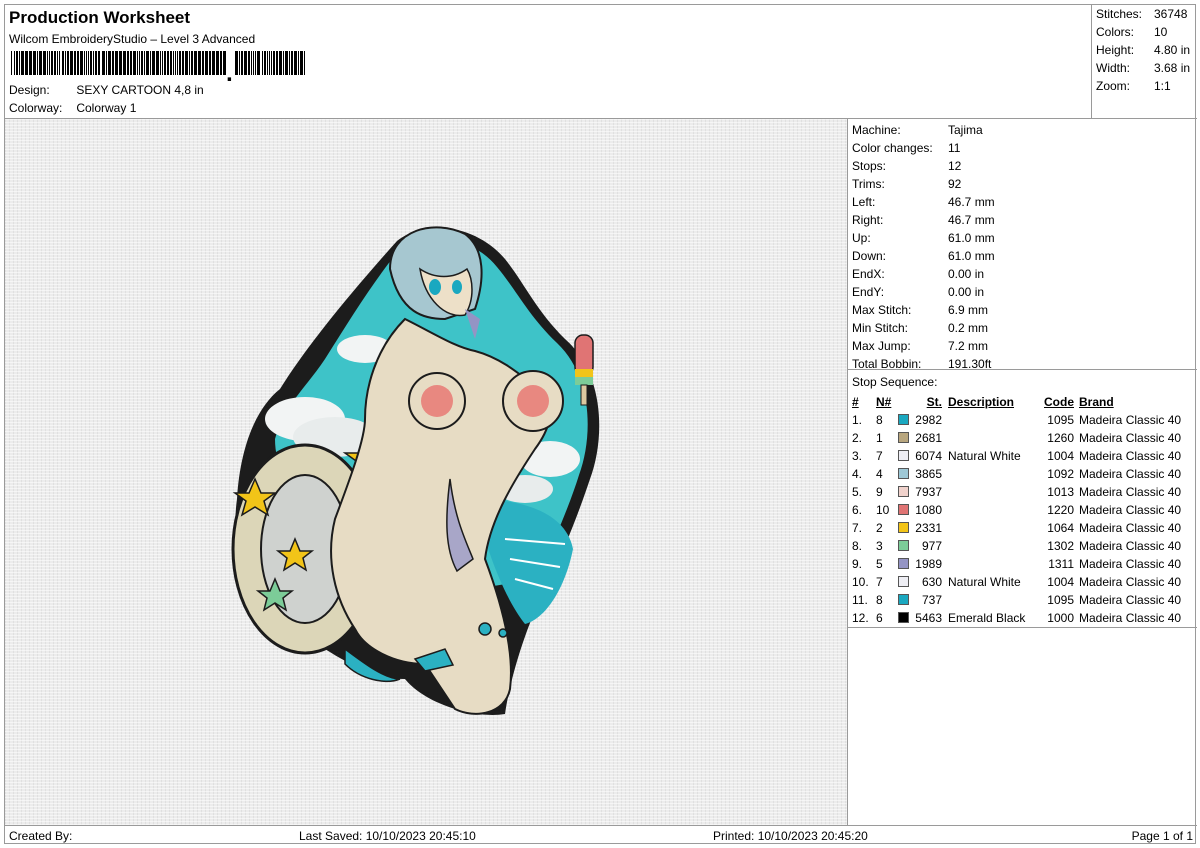 This screenshot has width=1200, height=848. I want to click on thread-code: 1260, so click(1060, 438).